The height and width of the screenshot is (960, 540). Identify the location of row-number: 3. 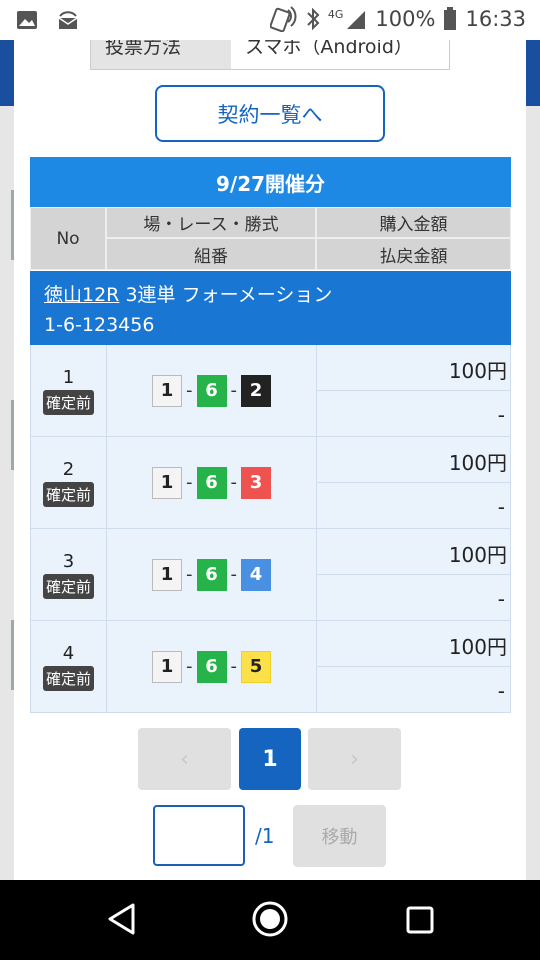
(68, 561).